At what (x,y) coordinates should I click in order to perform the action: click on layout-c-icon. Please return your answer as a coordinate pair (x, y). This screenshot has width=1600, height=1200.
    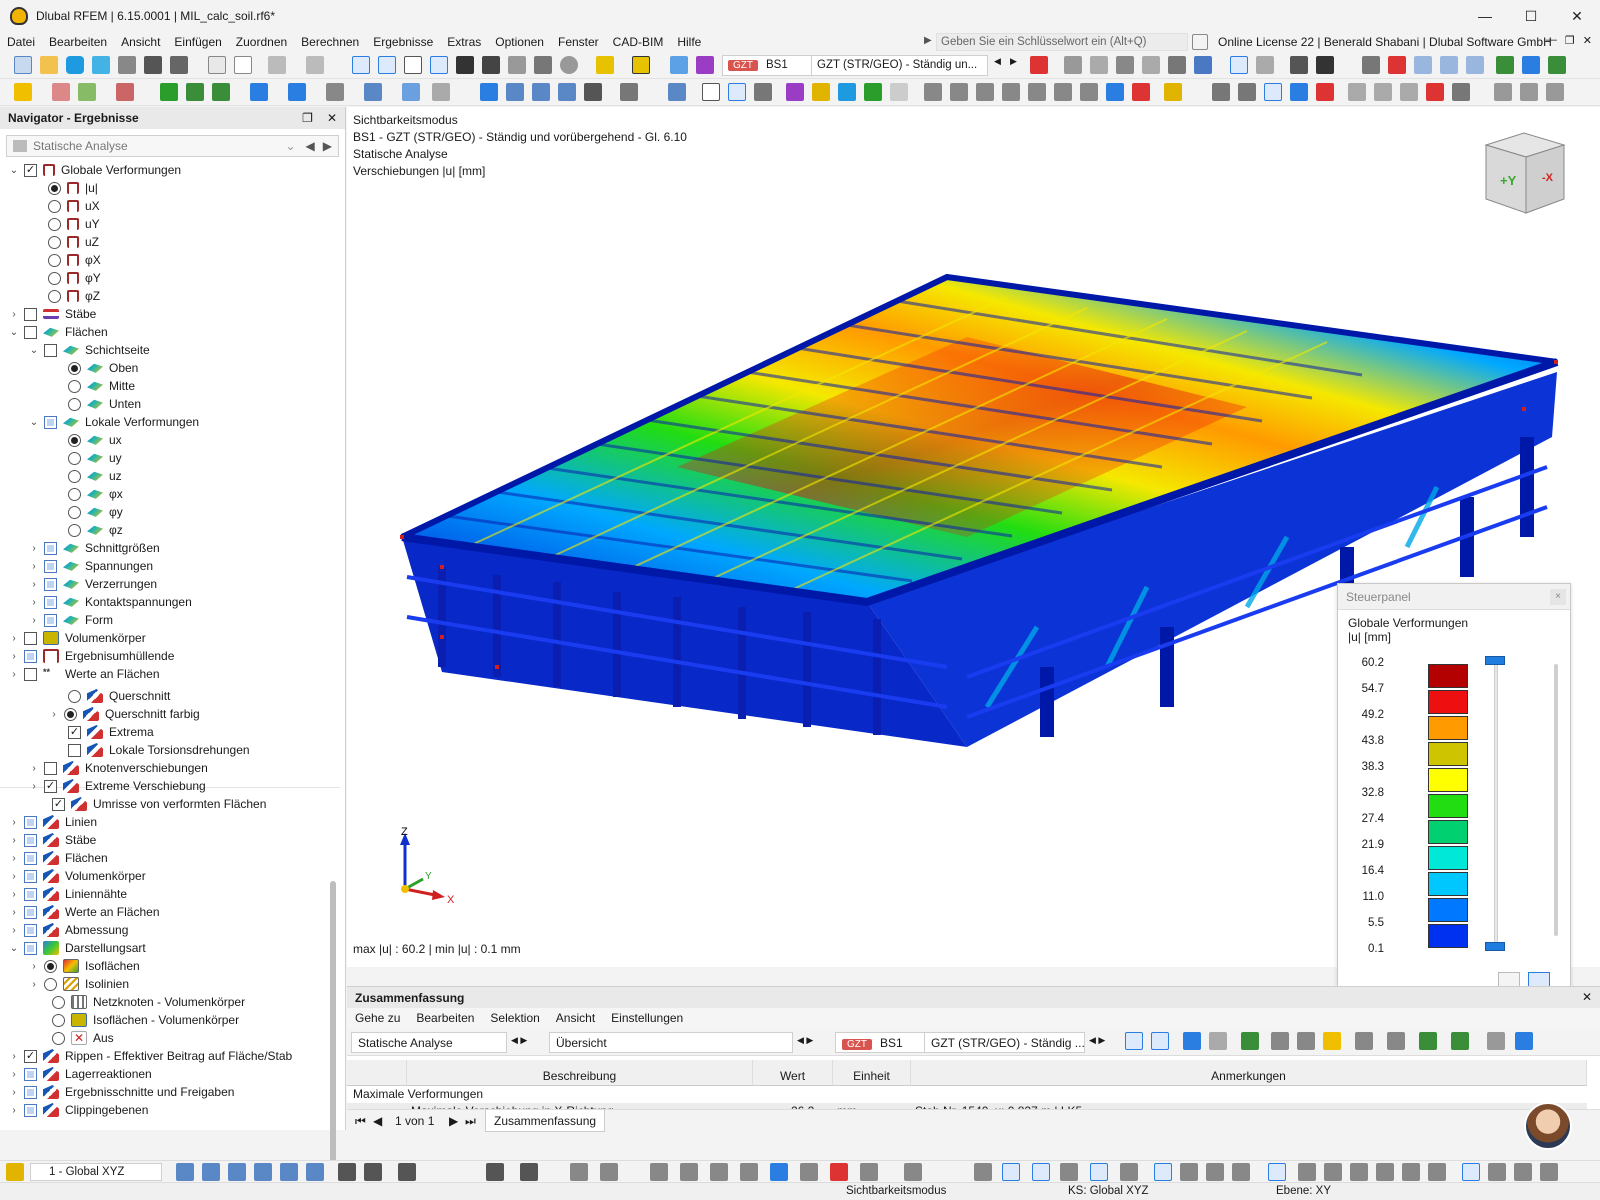
    Looking at the image, I should click on (1523, 1172).